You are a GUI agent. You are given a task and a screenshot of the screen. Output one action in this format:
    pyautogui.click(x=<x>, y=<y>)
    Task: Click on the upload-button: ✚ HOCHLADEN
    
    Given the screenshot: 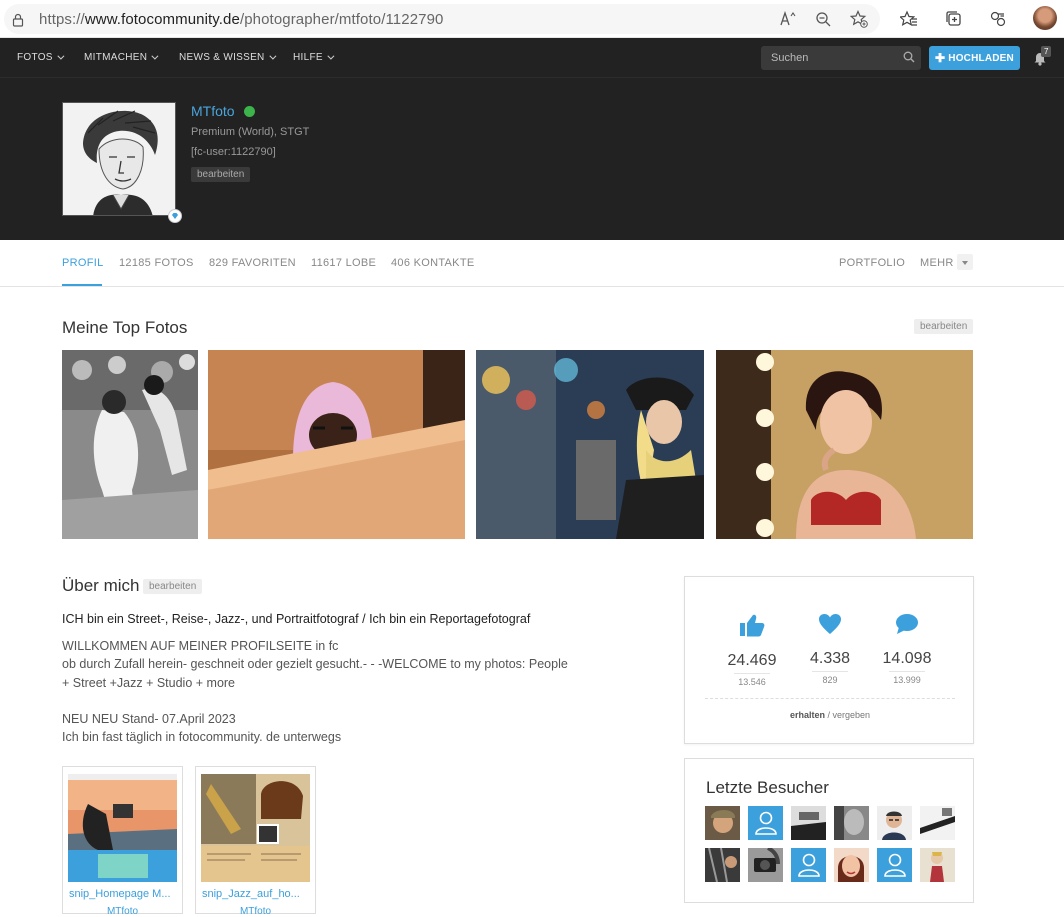 What is the action you would take?
    pyautogui.click(x=974, y=58)
    